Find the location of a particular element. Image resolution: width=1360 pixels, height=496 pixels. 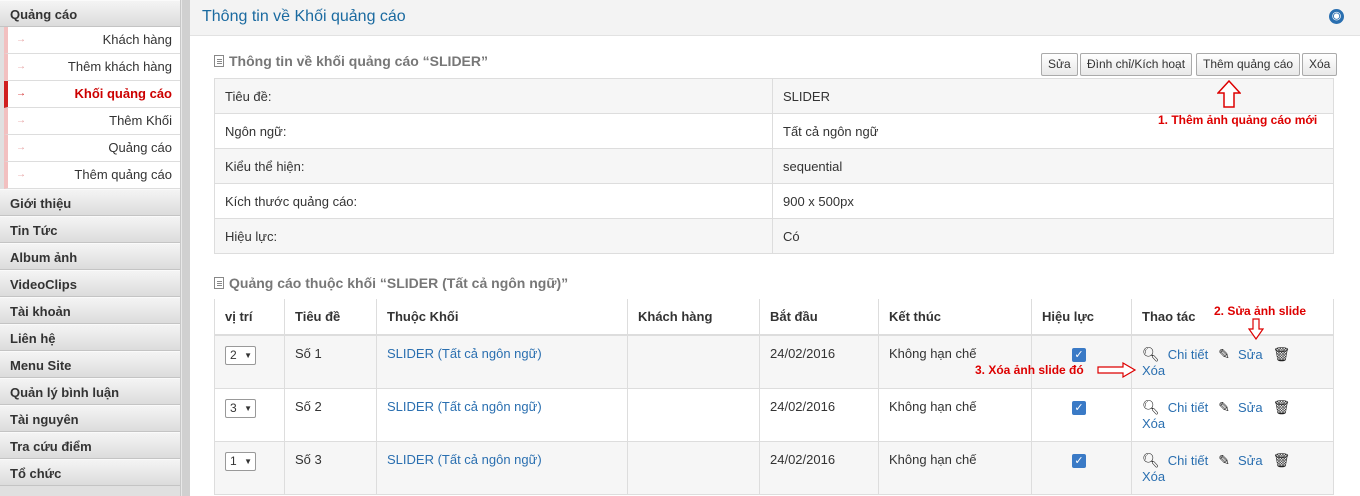

column-header: Hiệu lực is located at coordinates (1081, 317).